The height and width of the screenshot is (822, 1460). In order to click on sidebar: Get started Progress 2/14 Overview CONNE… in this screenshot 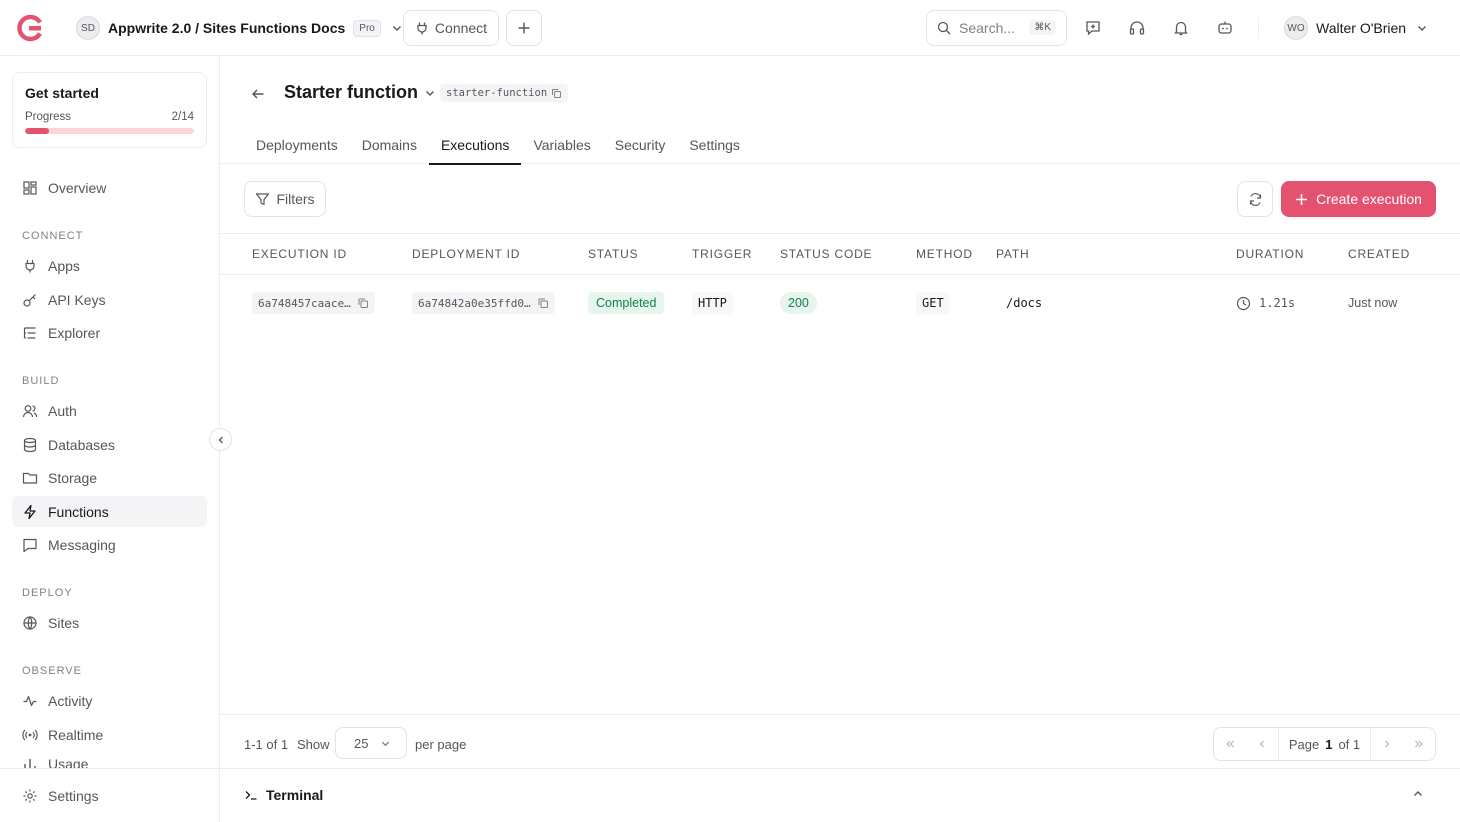, I will do `click(110, 439)`.